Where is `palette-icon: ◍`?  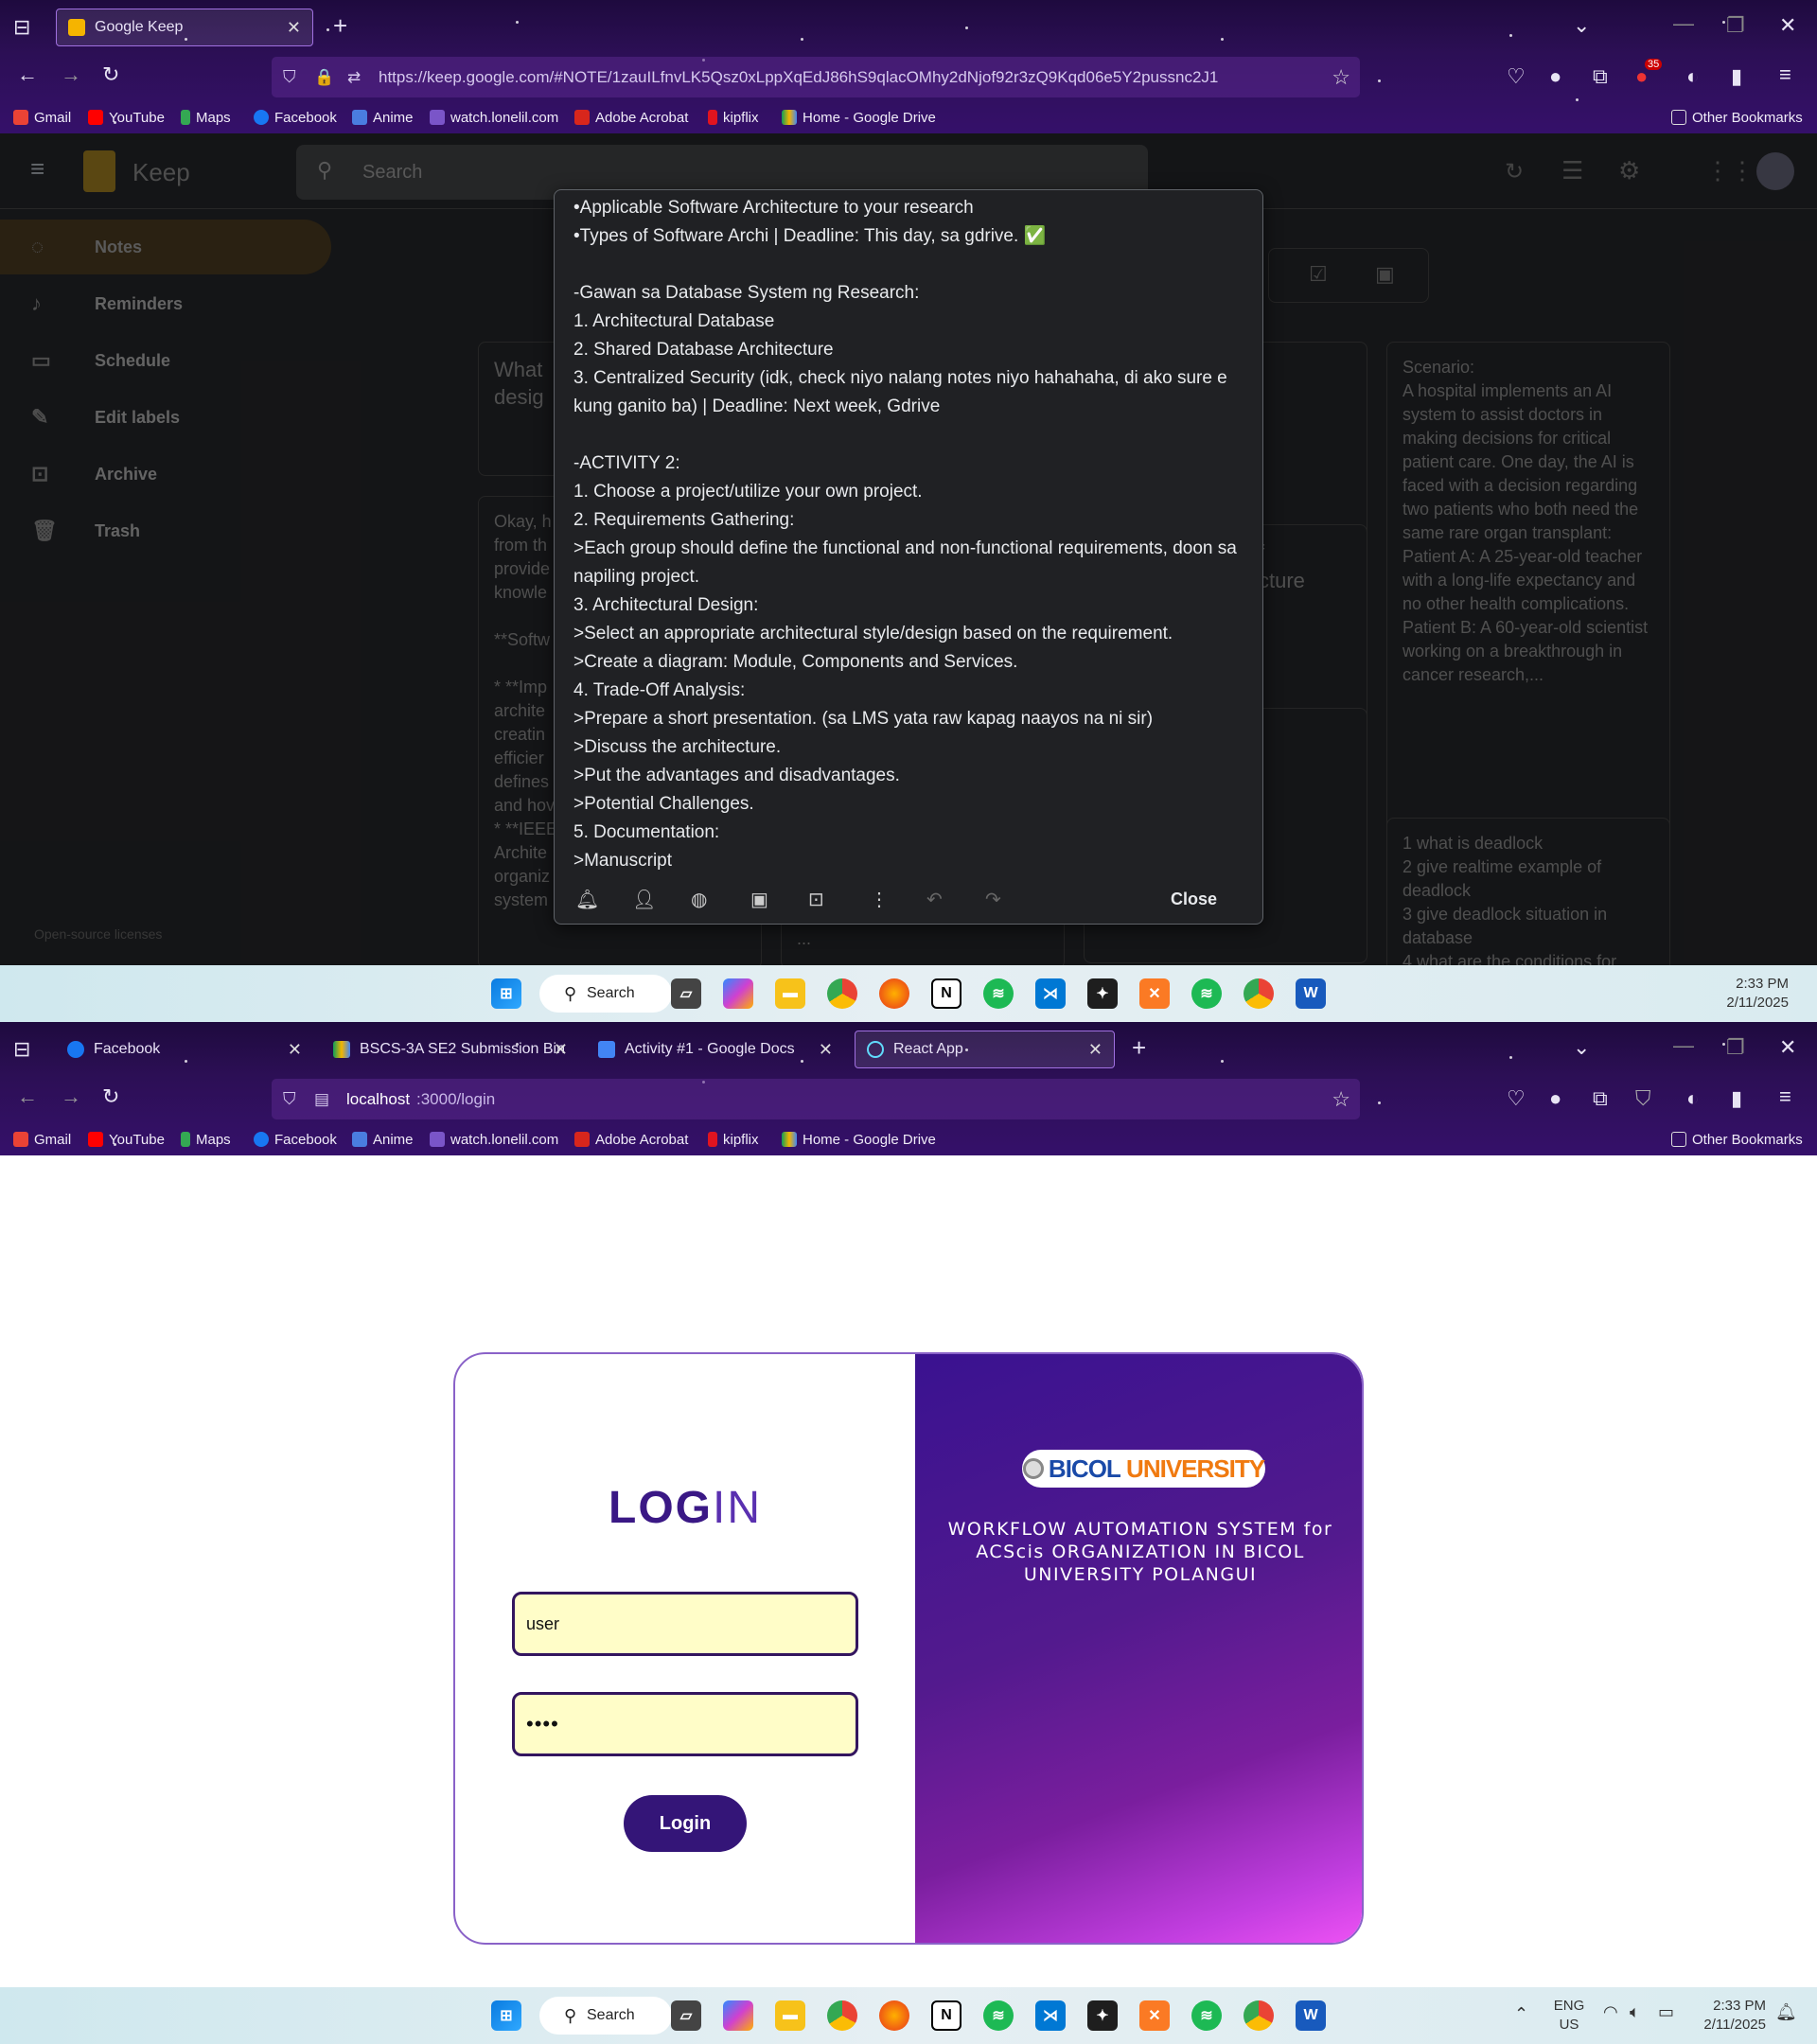
palette-icon: ◍ is located at coordinates (699, 899).